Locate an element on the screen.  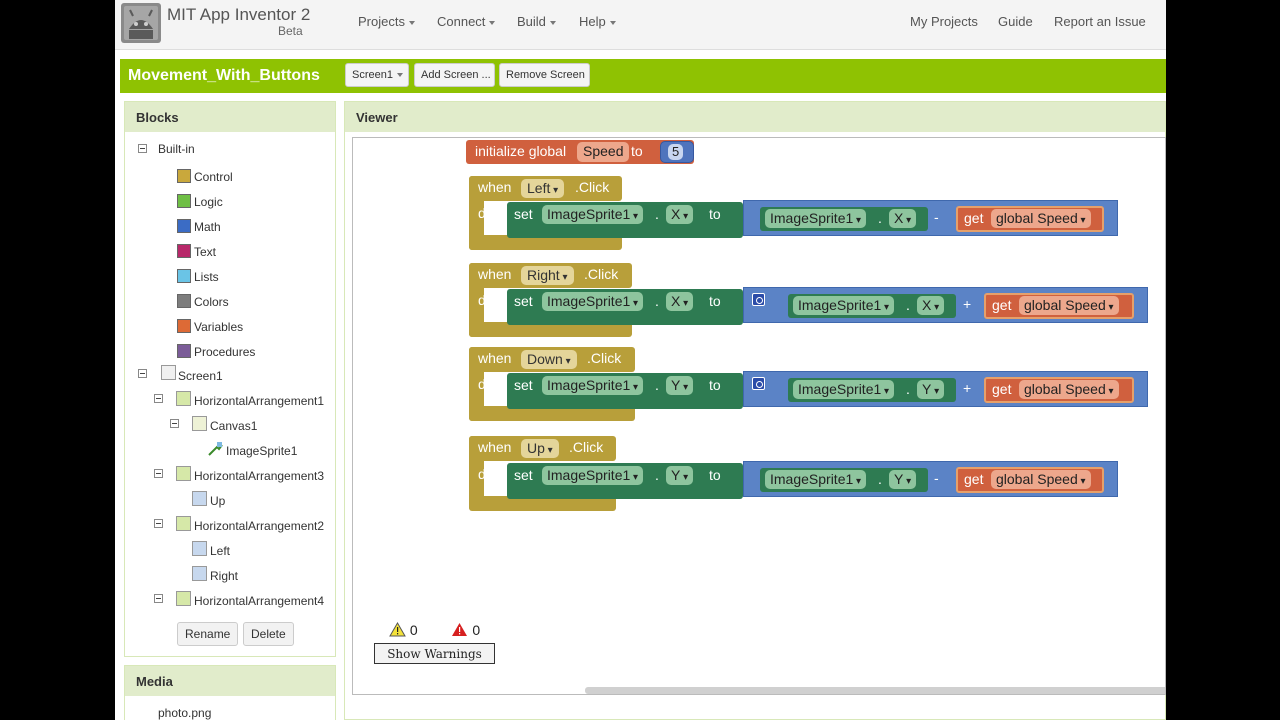
add-block: ImageSprite1 . Y + get global Speed is located at coordinates (945, 389).